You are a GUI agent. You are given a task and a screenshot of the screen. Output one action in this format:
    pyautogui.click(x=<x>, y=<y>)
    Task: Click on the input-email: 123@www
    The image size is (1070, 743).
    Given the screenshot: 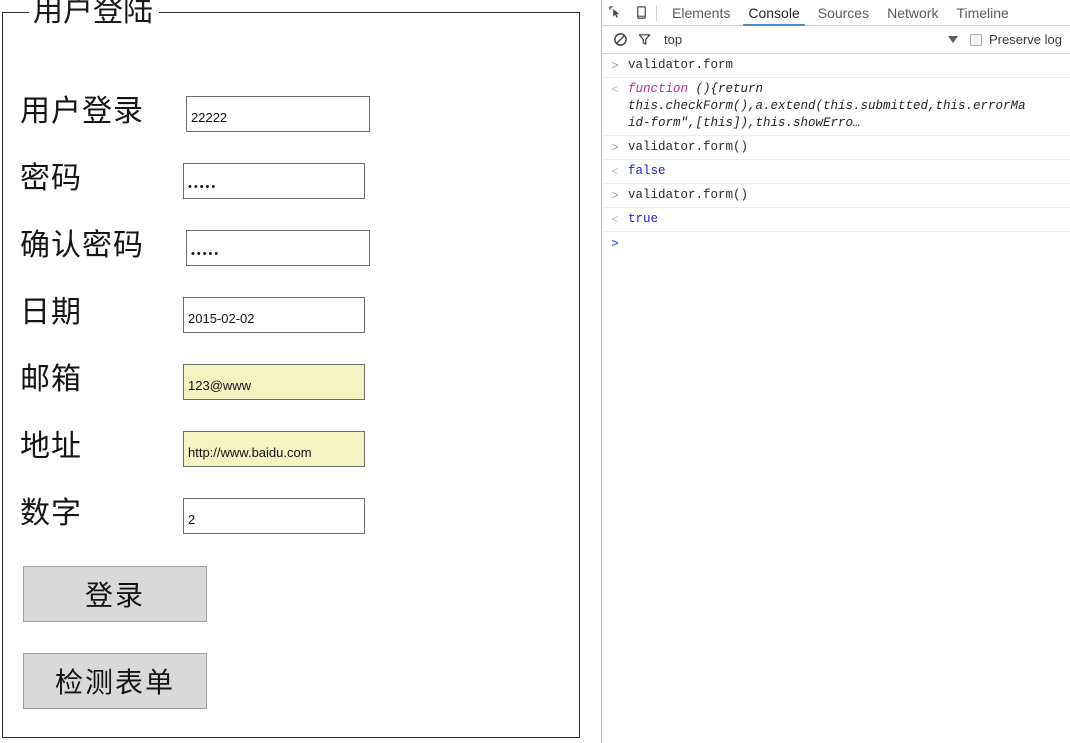 What is the action you would take?
    pyautogui.click(x=274, y=382)
    